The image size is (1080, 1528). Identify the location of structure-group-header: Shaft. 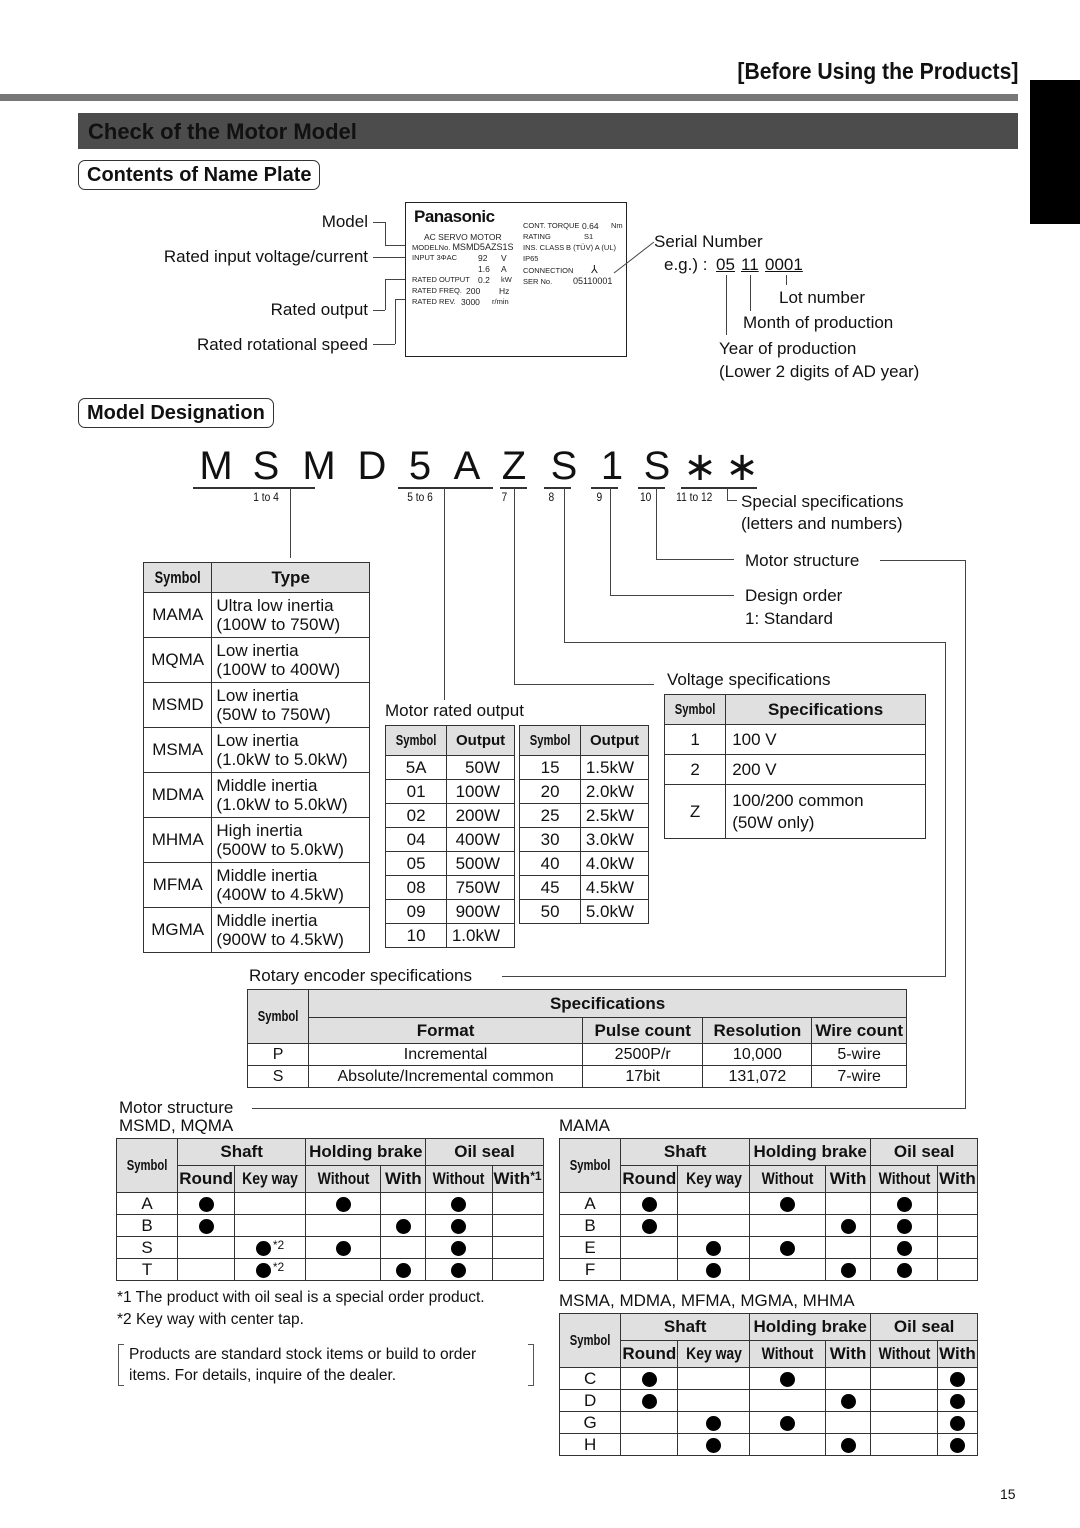
(685, 1327).